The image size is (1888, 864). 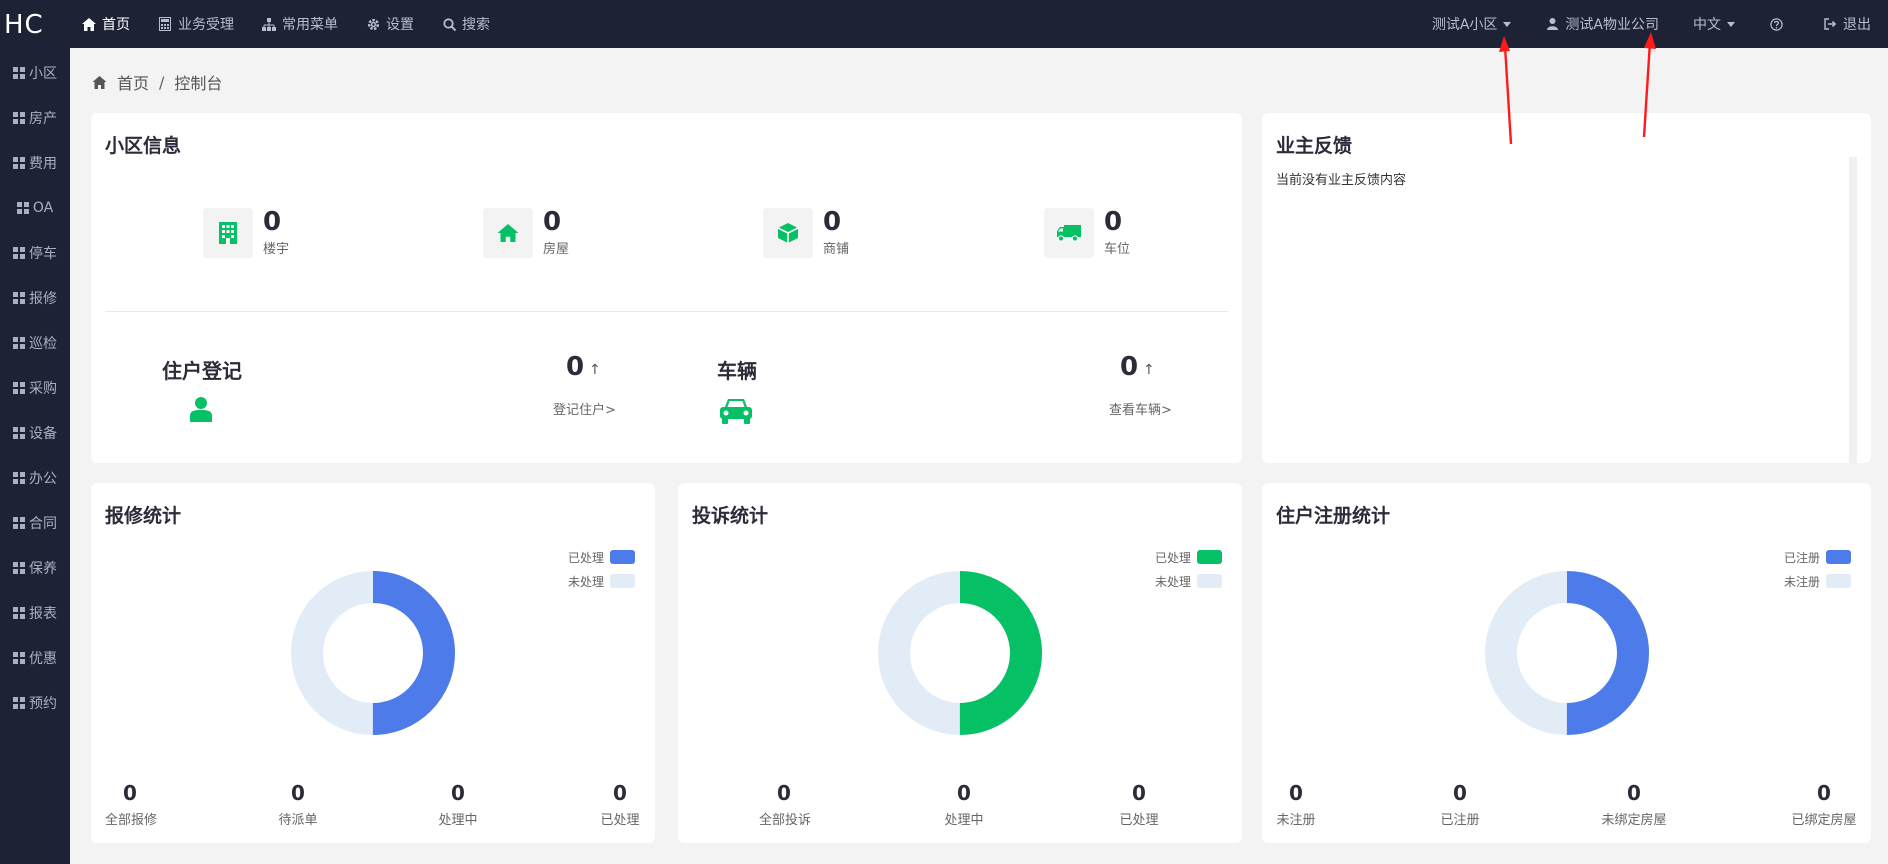 What do you see at coordinates (1341, 180) in the screenshot?
I see `feedback-empty-message: 当前没有业主反馈内容` at bounding box center [1341, 180].